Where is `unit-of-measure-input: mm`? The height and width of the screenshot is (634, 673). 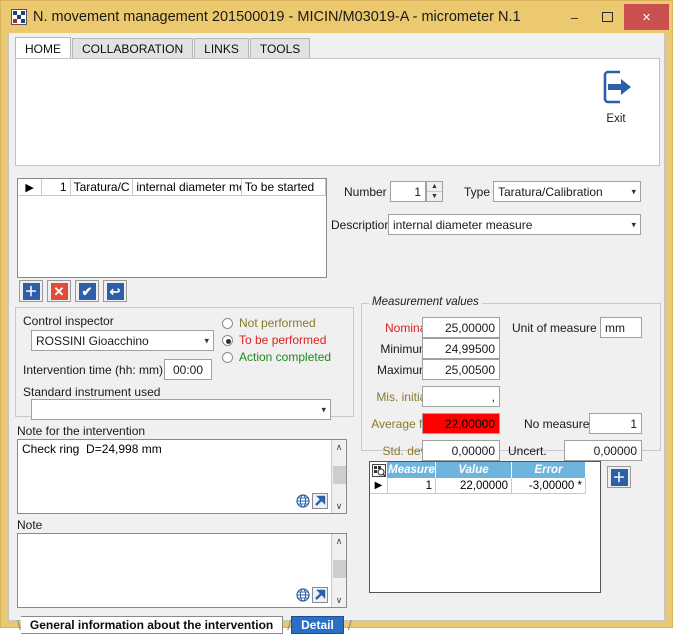 unit-of-measure-input: mm is located at coordinates (621, 327).